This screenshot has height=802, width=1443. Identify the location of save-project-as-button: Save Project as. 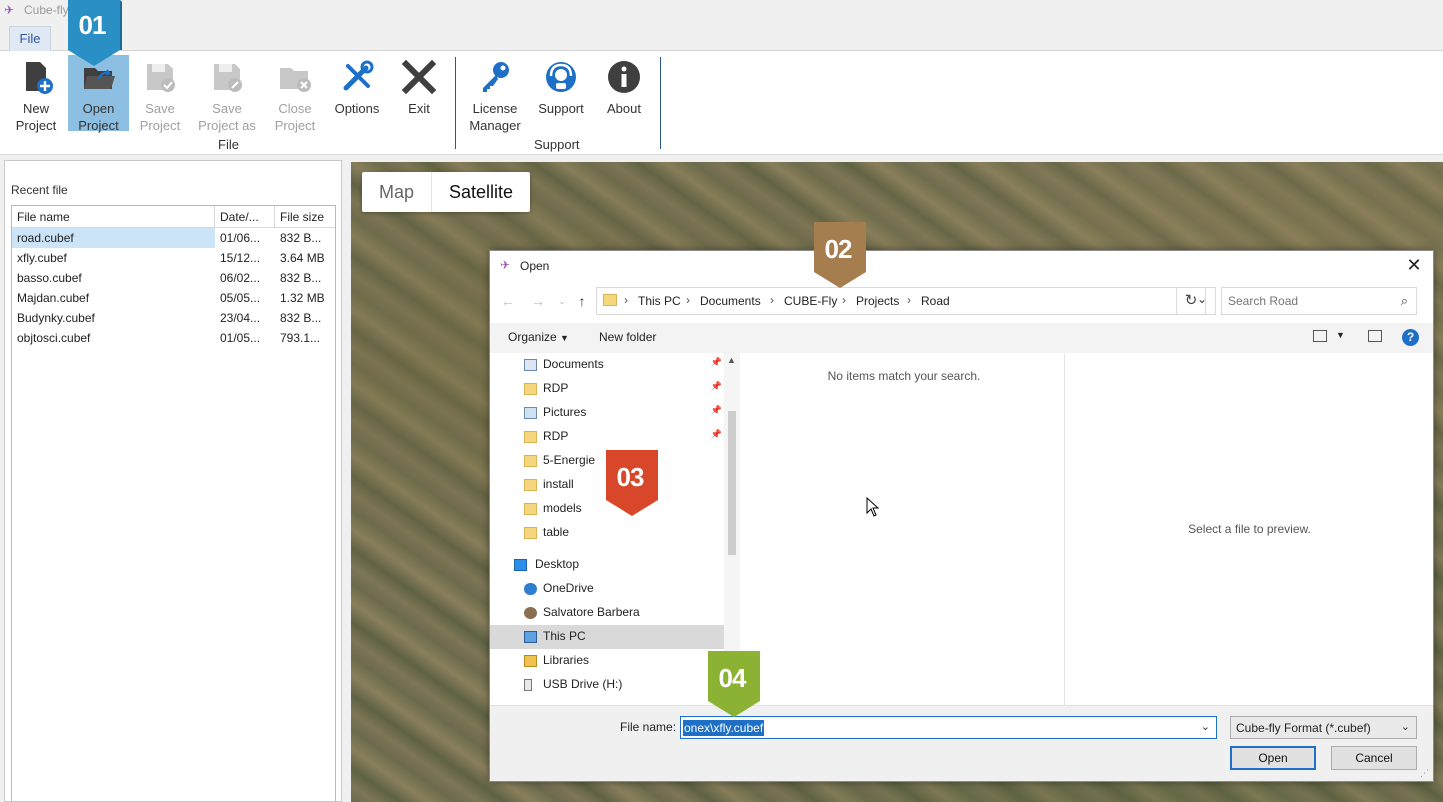
(227, 94).